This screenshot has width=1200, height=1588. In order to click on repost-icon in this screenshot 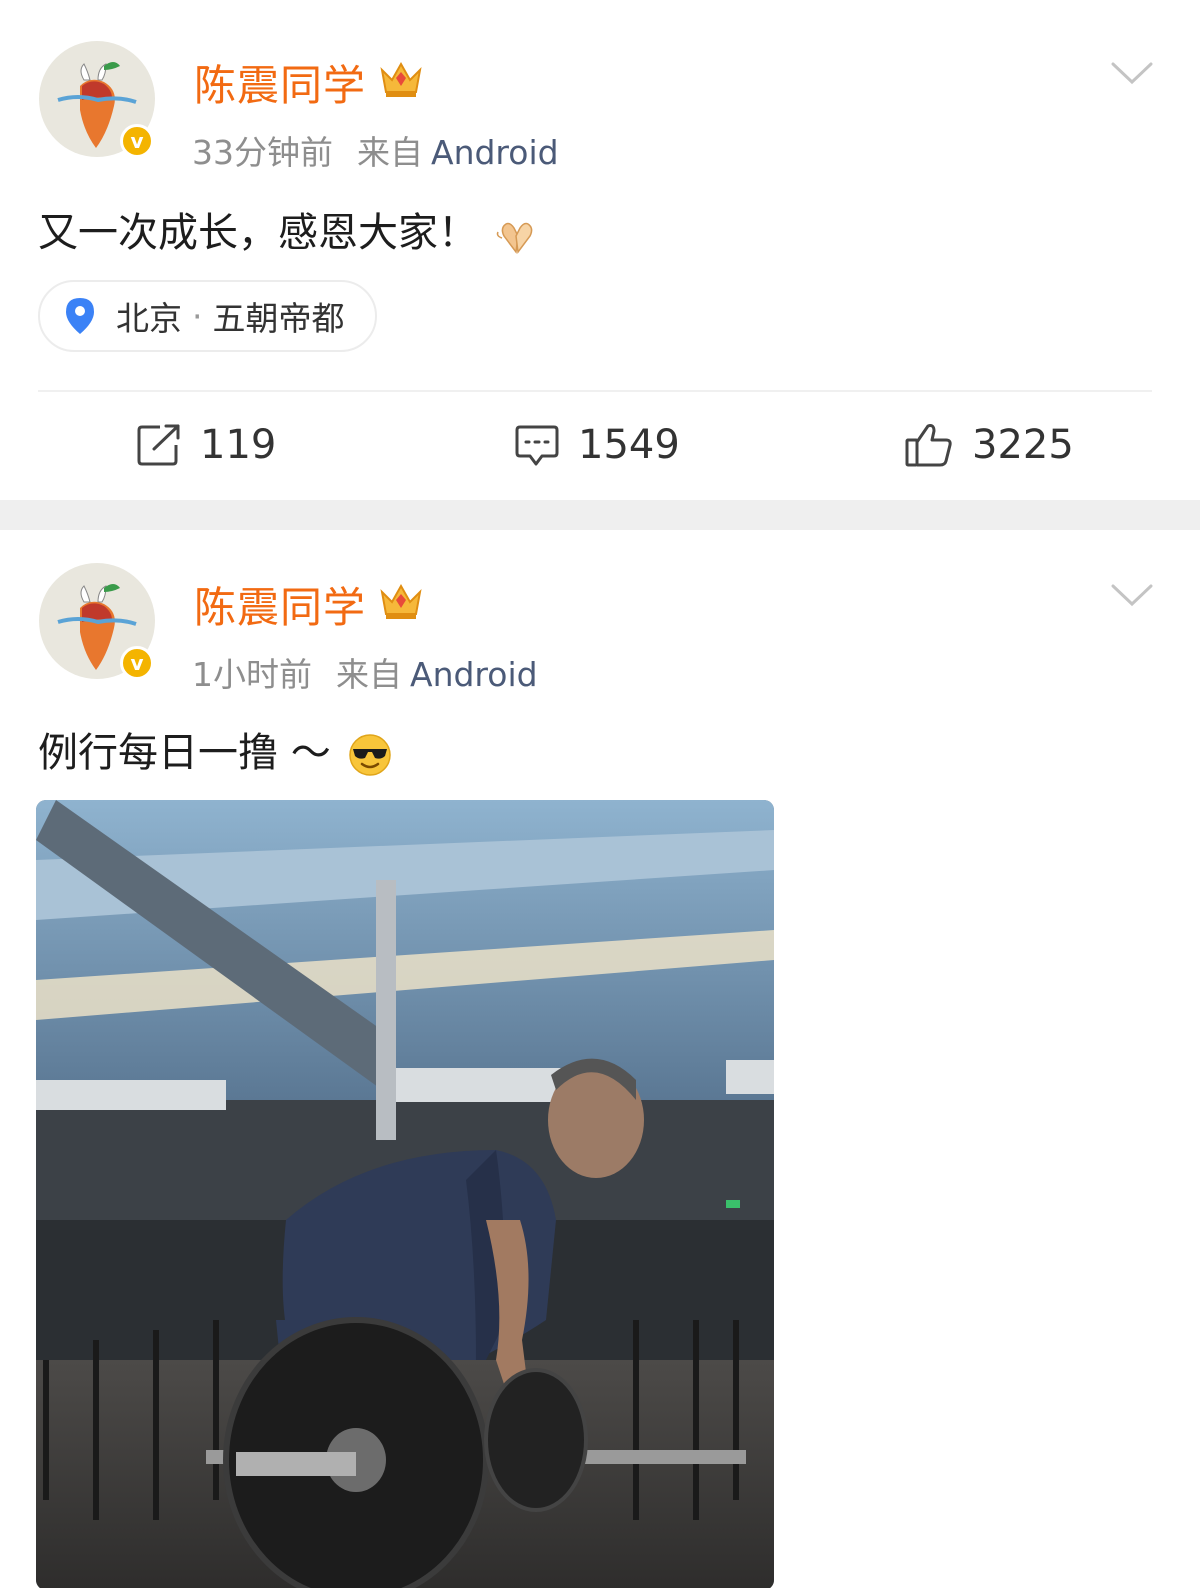, I will do `click(158, 445)`.